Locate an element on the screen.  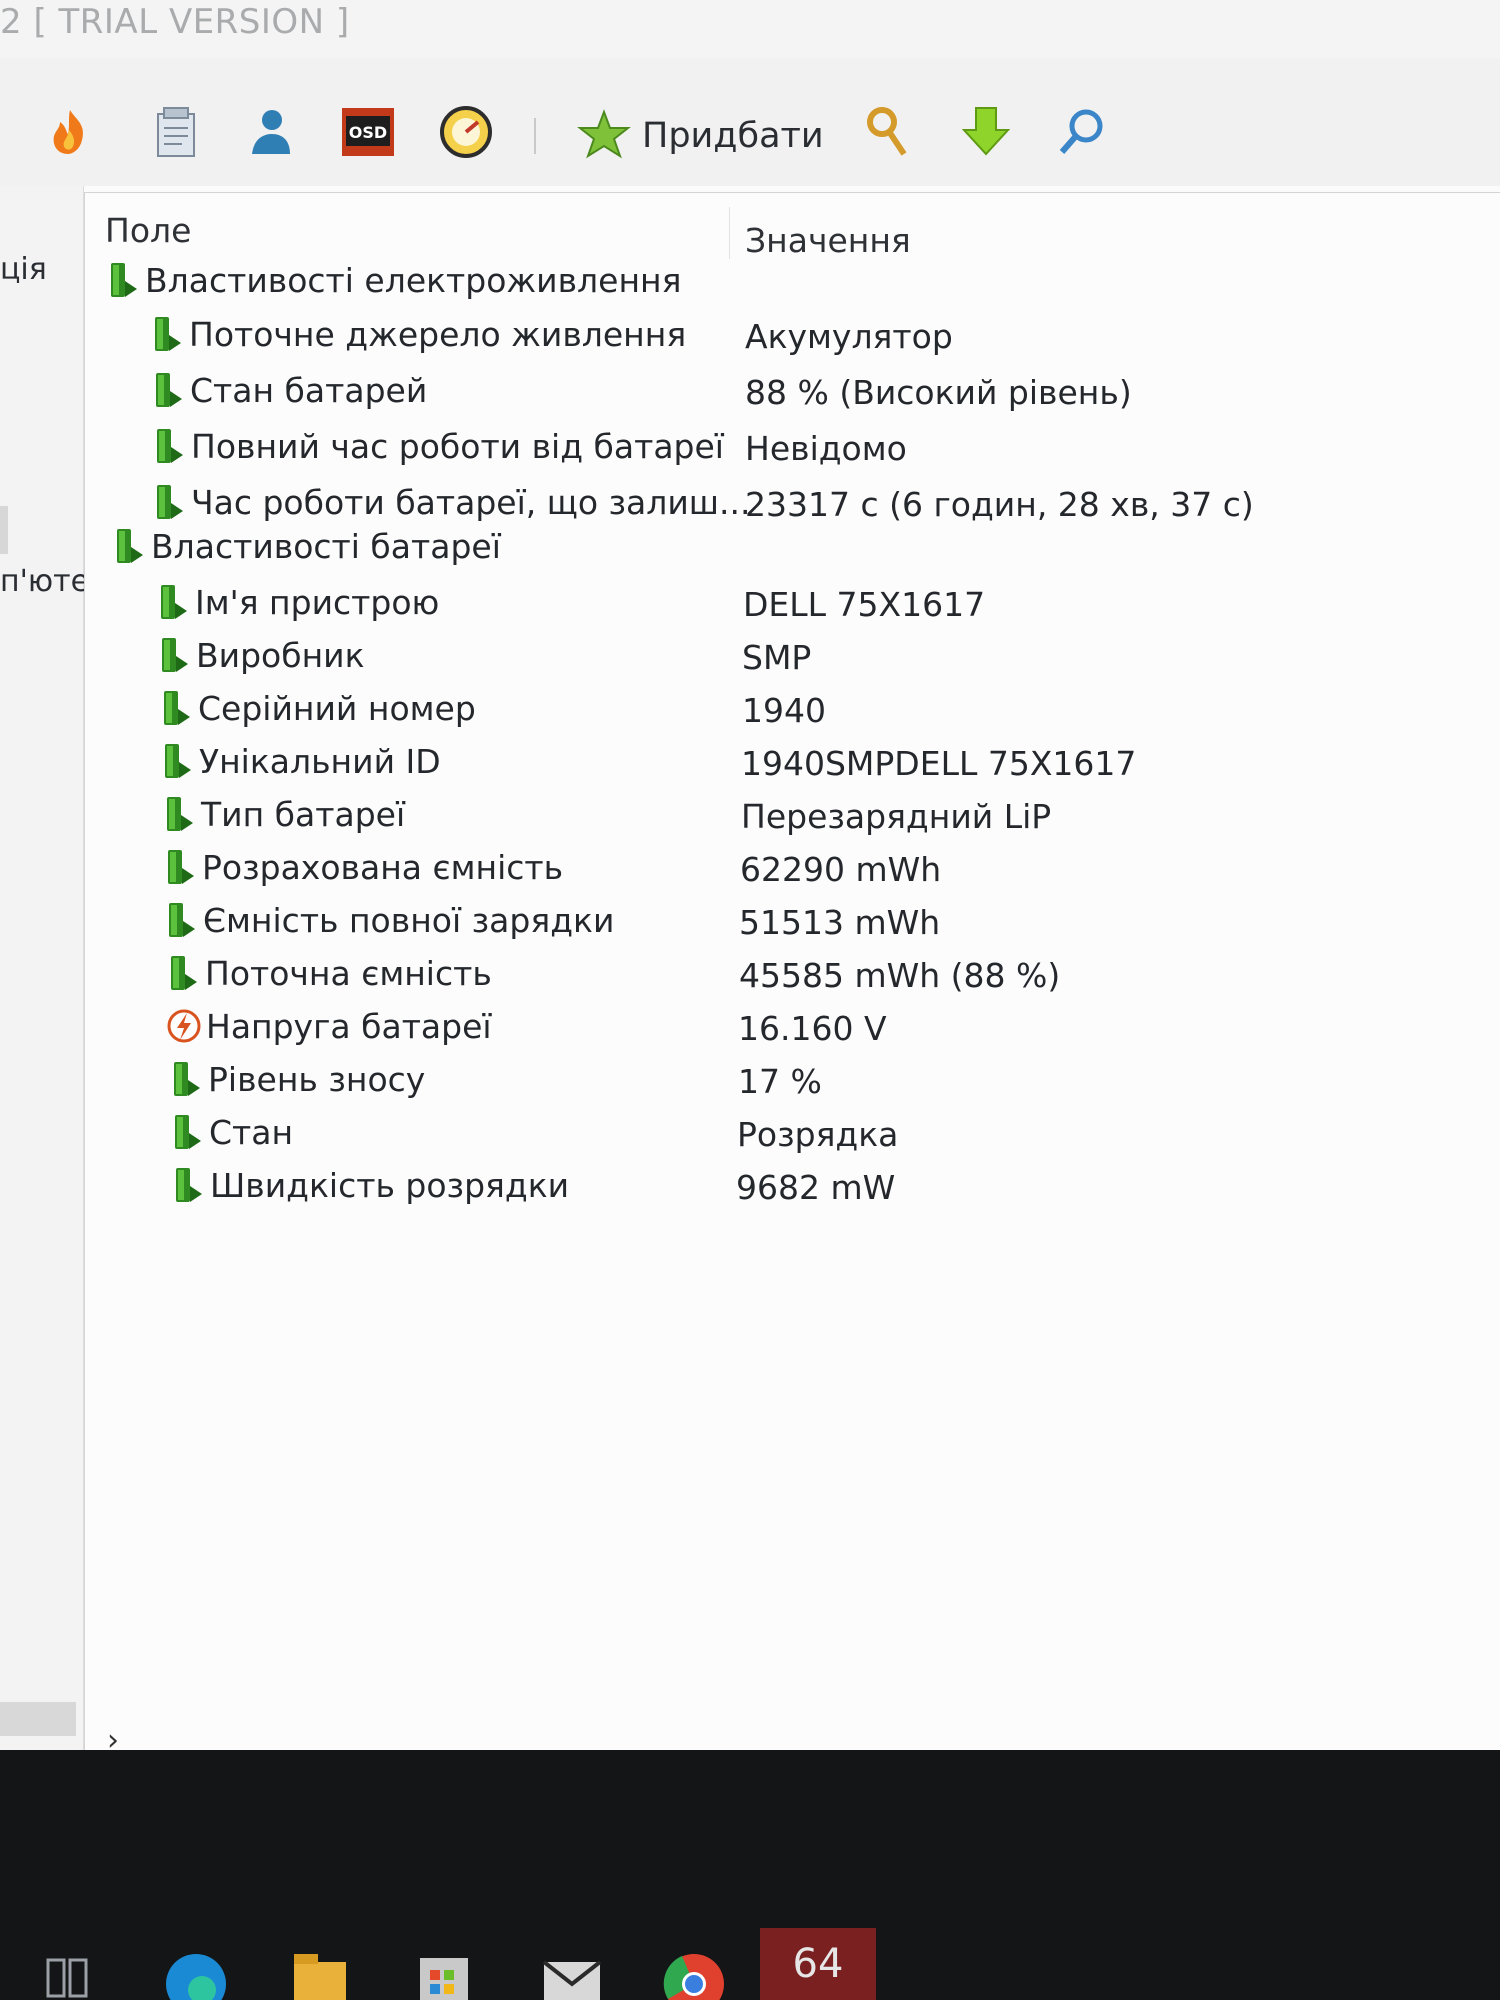
navigation-pane: ція п'юте is located at coordinates (44, 968).